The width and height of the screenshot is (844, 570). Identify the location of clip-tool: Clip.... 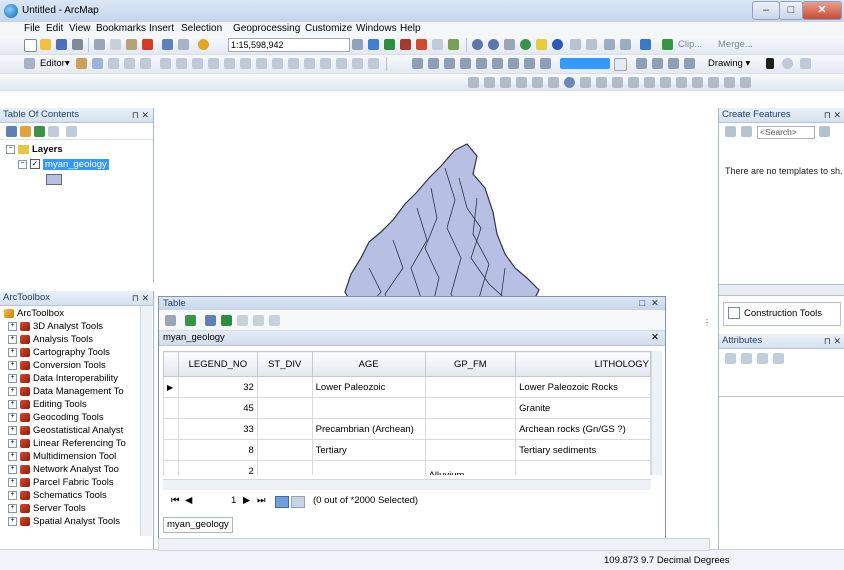
(690, 44).